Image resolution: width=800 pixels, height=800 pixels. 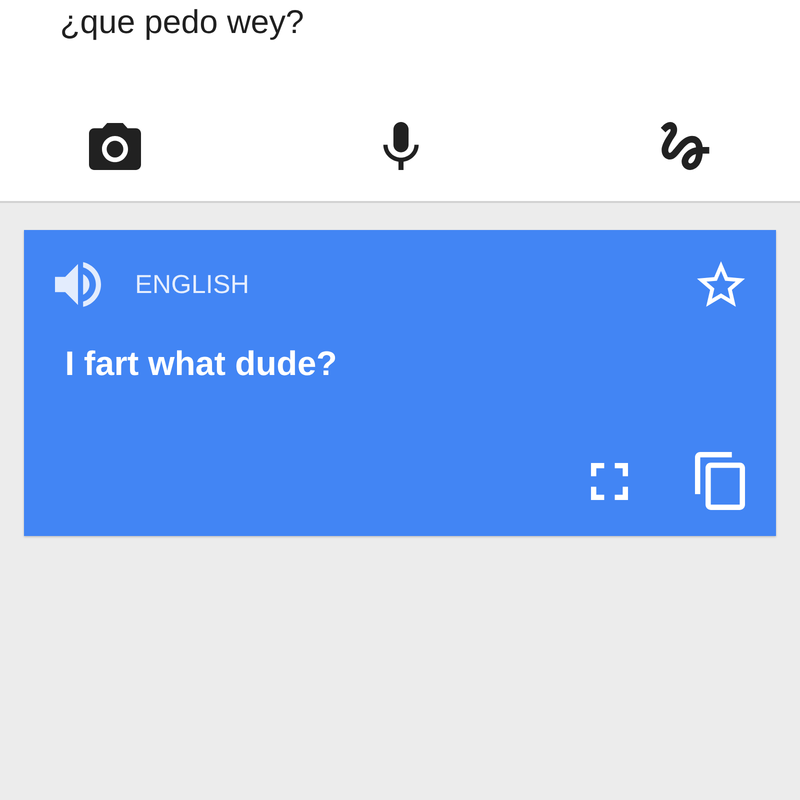 I want to click on microphone-icon, so click(x=400, y=146).